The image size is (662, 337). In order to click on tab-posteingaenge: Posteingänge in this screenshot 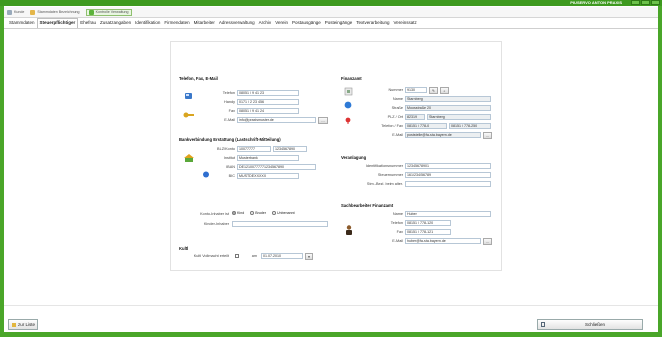, I will do `click(339, 23)`.